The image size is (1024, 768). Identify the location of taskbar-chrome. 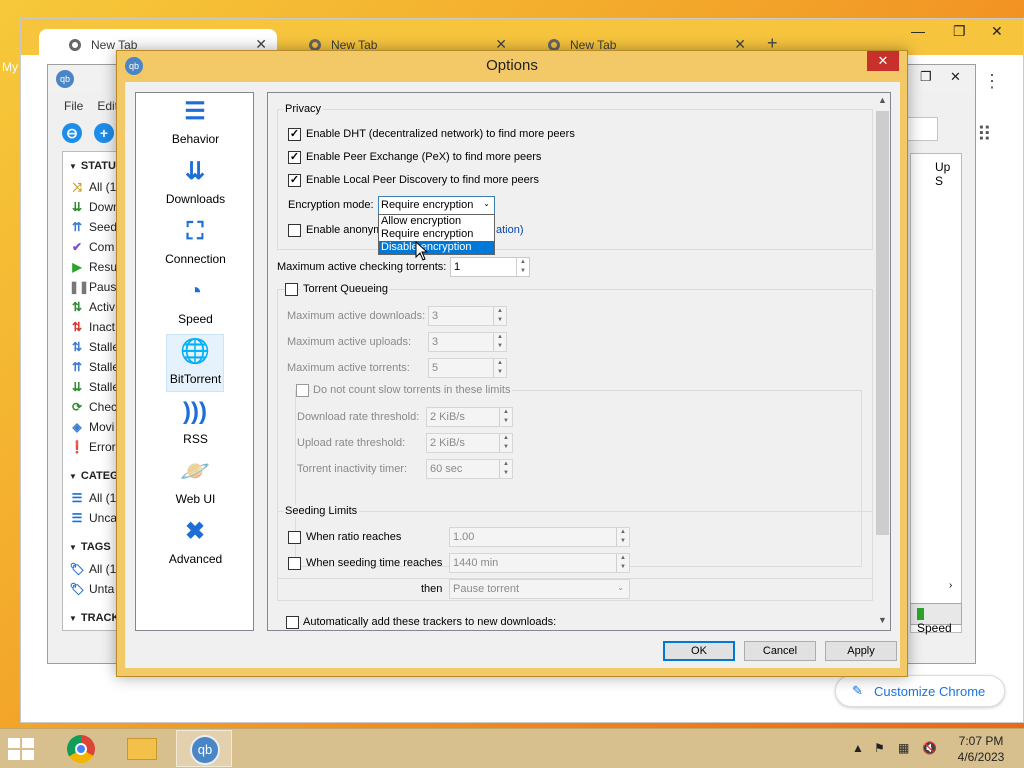
(81, 748).